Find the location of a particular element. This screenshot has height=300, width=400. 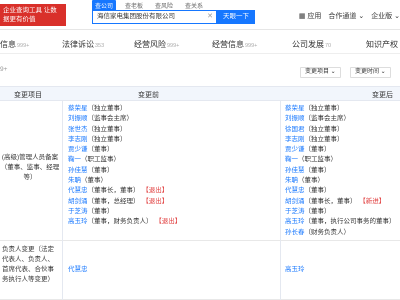

tab-ip: 知识产权 is located at coordinates (382, 44).